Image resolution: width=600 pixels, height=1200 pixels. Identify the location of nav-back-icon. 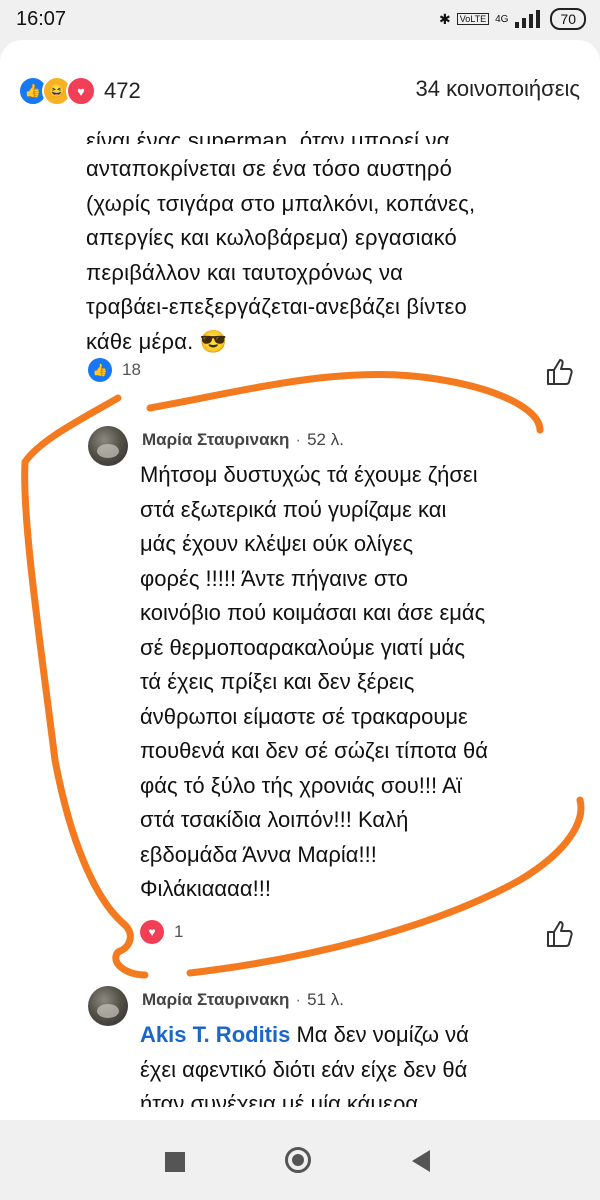
(421, 1161).